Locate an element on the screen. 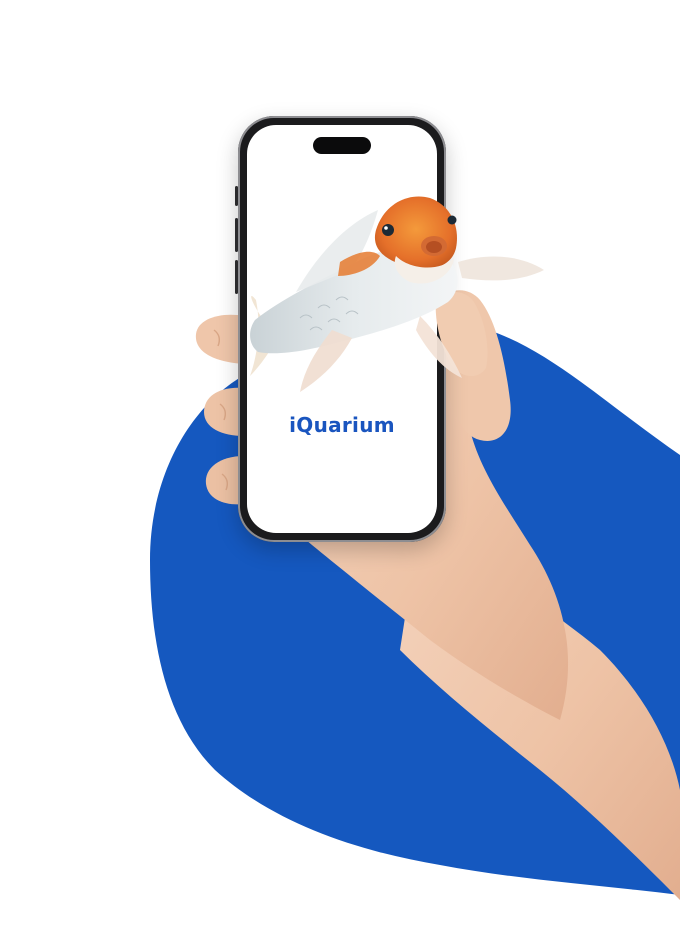 The width and height of the screenshot is (680, 928). fish-eye-left is located at coordinates (388, 230).